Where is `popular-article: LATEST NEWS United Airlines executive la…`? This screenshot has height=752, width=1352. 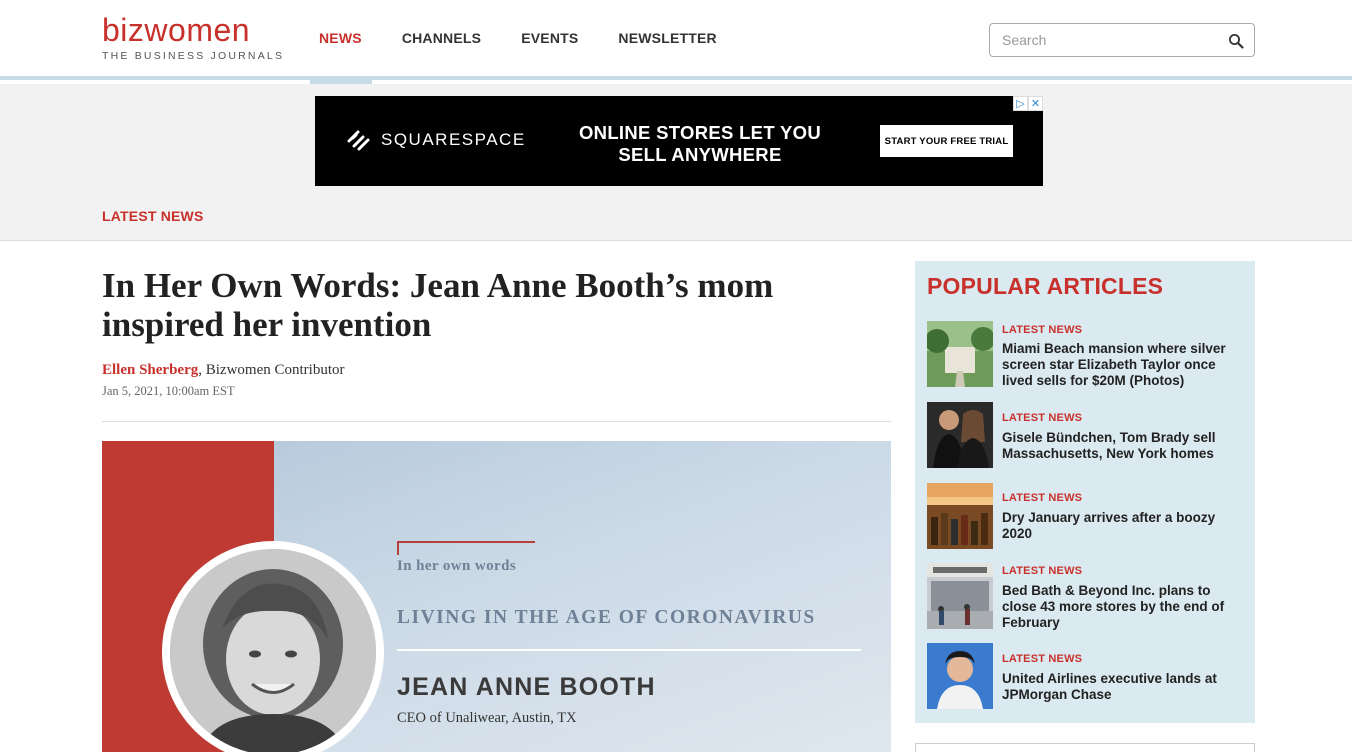 popular-article: LATEST NEWS United Airlines executive la… is located at coordinates (1087, 676).